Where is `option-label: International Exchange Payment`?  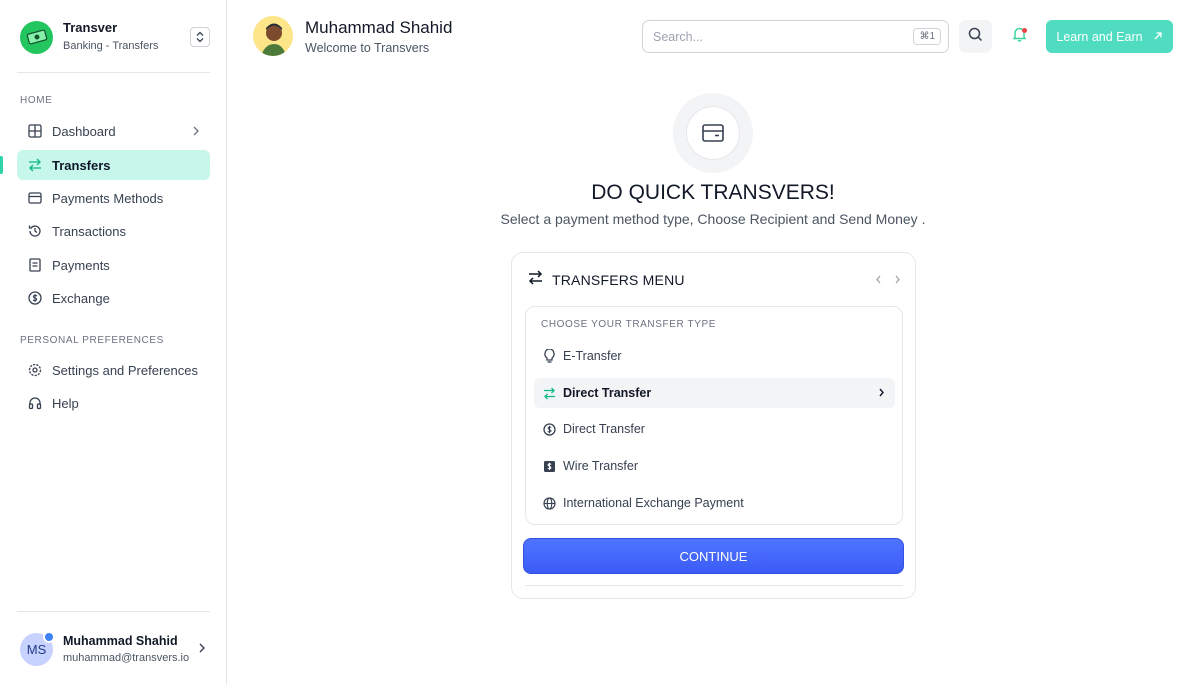 option-label: International Exchange Payment is located at coordinates (653, 503).